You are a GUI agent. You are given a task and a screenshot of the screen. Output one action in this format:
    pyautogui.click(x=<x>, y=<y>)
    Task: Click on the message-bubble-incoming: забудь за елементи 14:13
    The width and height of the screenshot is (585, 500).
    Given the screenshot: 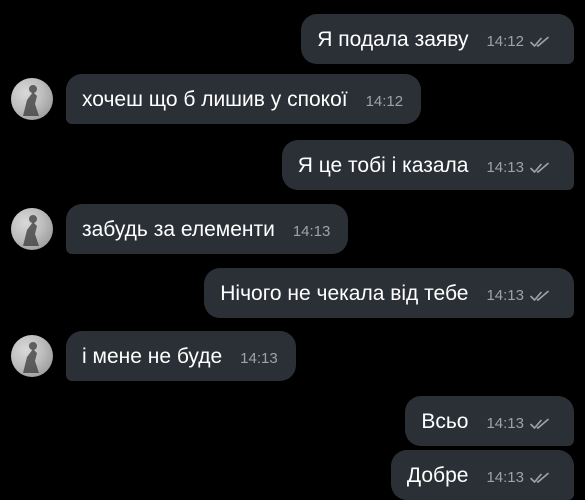 What is the action you would take?
    pyautogui.click(x=207, y=229)
    